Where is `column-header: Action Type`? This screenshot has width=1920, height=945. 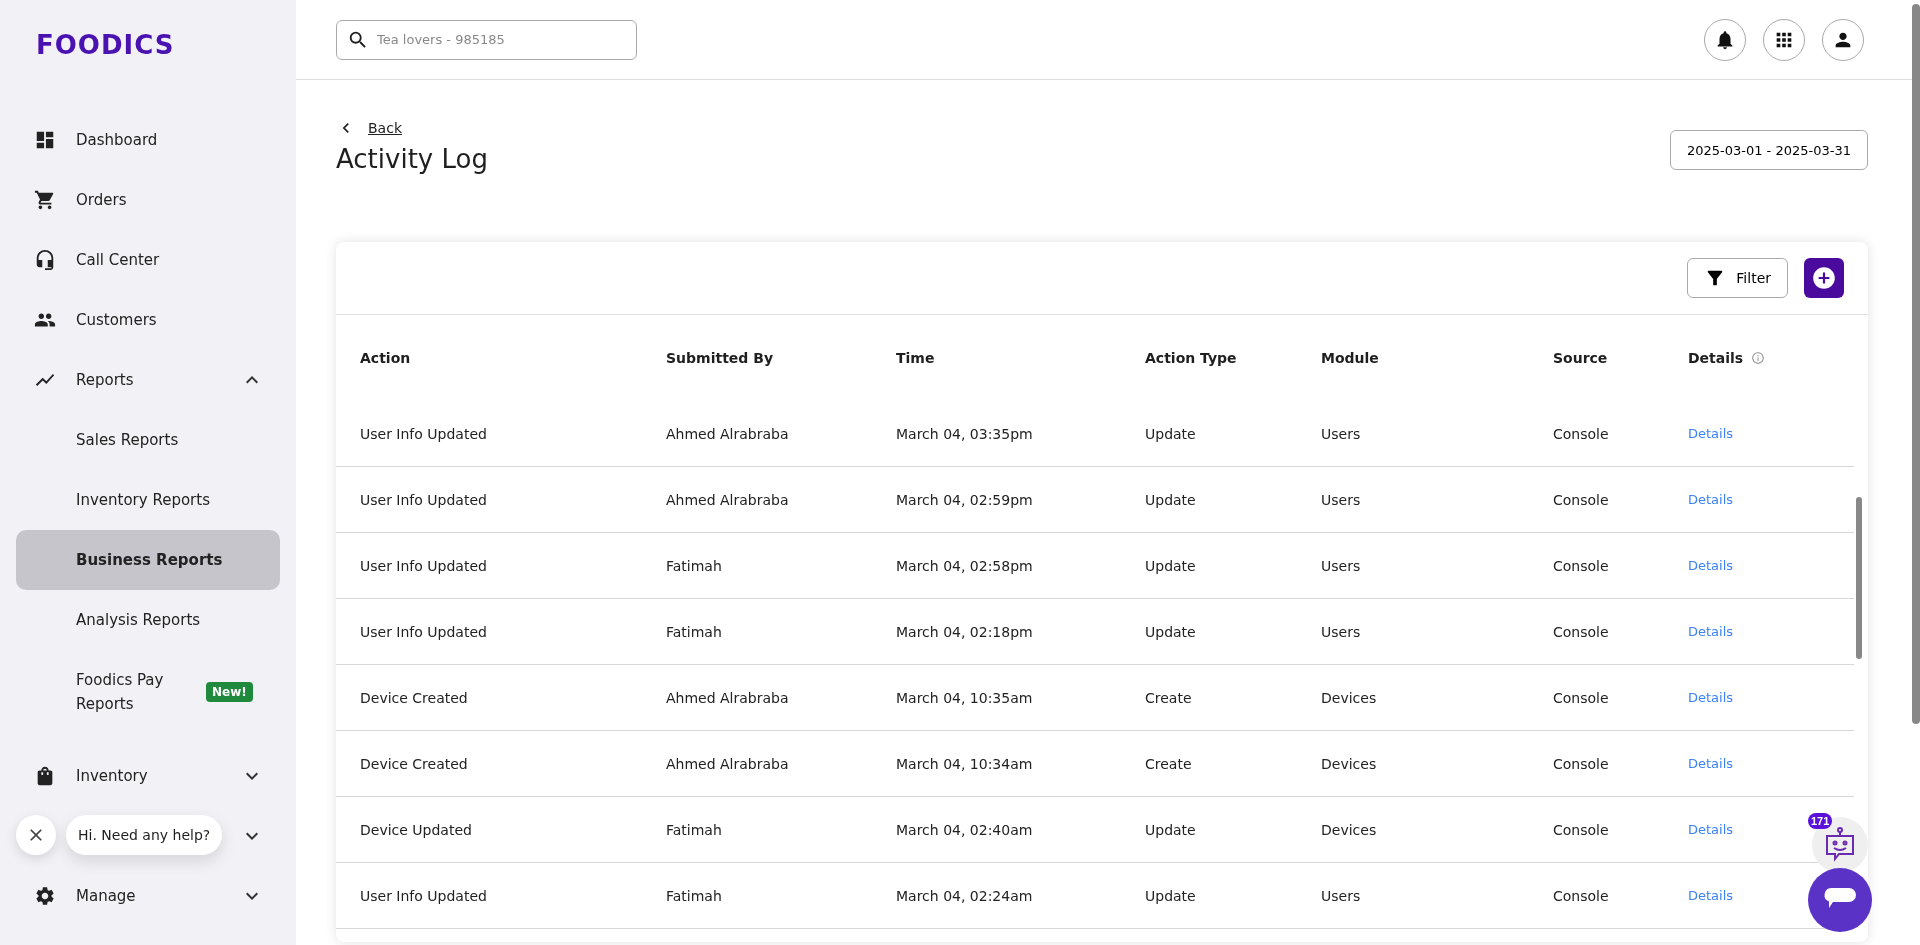
column-header: Action Type is located at coordinates (1191, 358).